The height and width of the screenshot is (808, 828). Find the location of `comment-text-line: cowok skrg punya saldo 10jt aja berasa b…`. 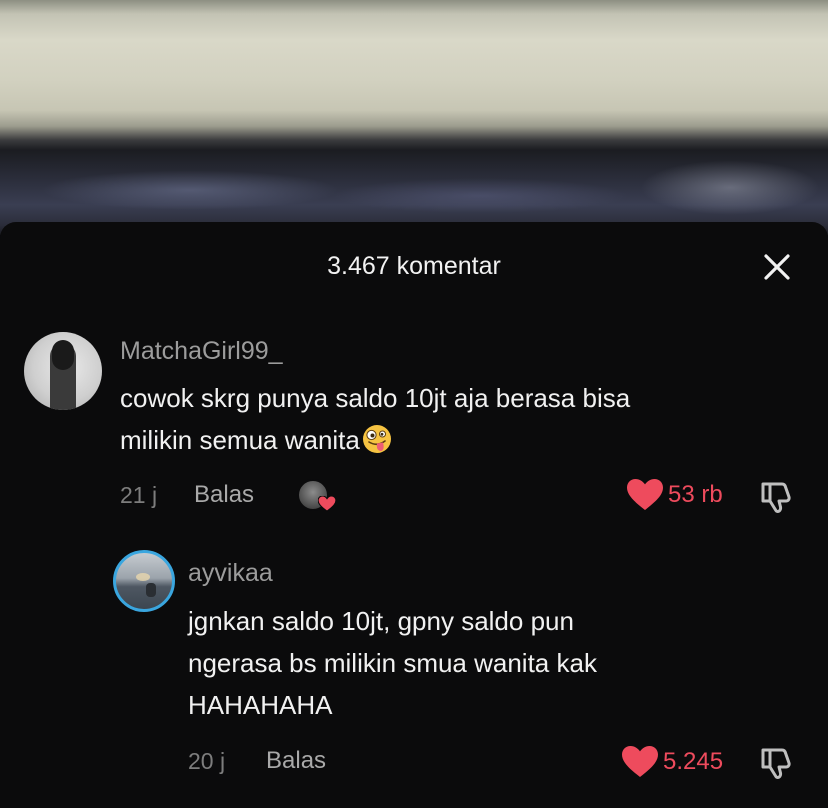

comment-text-line: cowok skrg punya saldo 10jt aja berasa b… is located at coordinates (375, 398).